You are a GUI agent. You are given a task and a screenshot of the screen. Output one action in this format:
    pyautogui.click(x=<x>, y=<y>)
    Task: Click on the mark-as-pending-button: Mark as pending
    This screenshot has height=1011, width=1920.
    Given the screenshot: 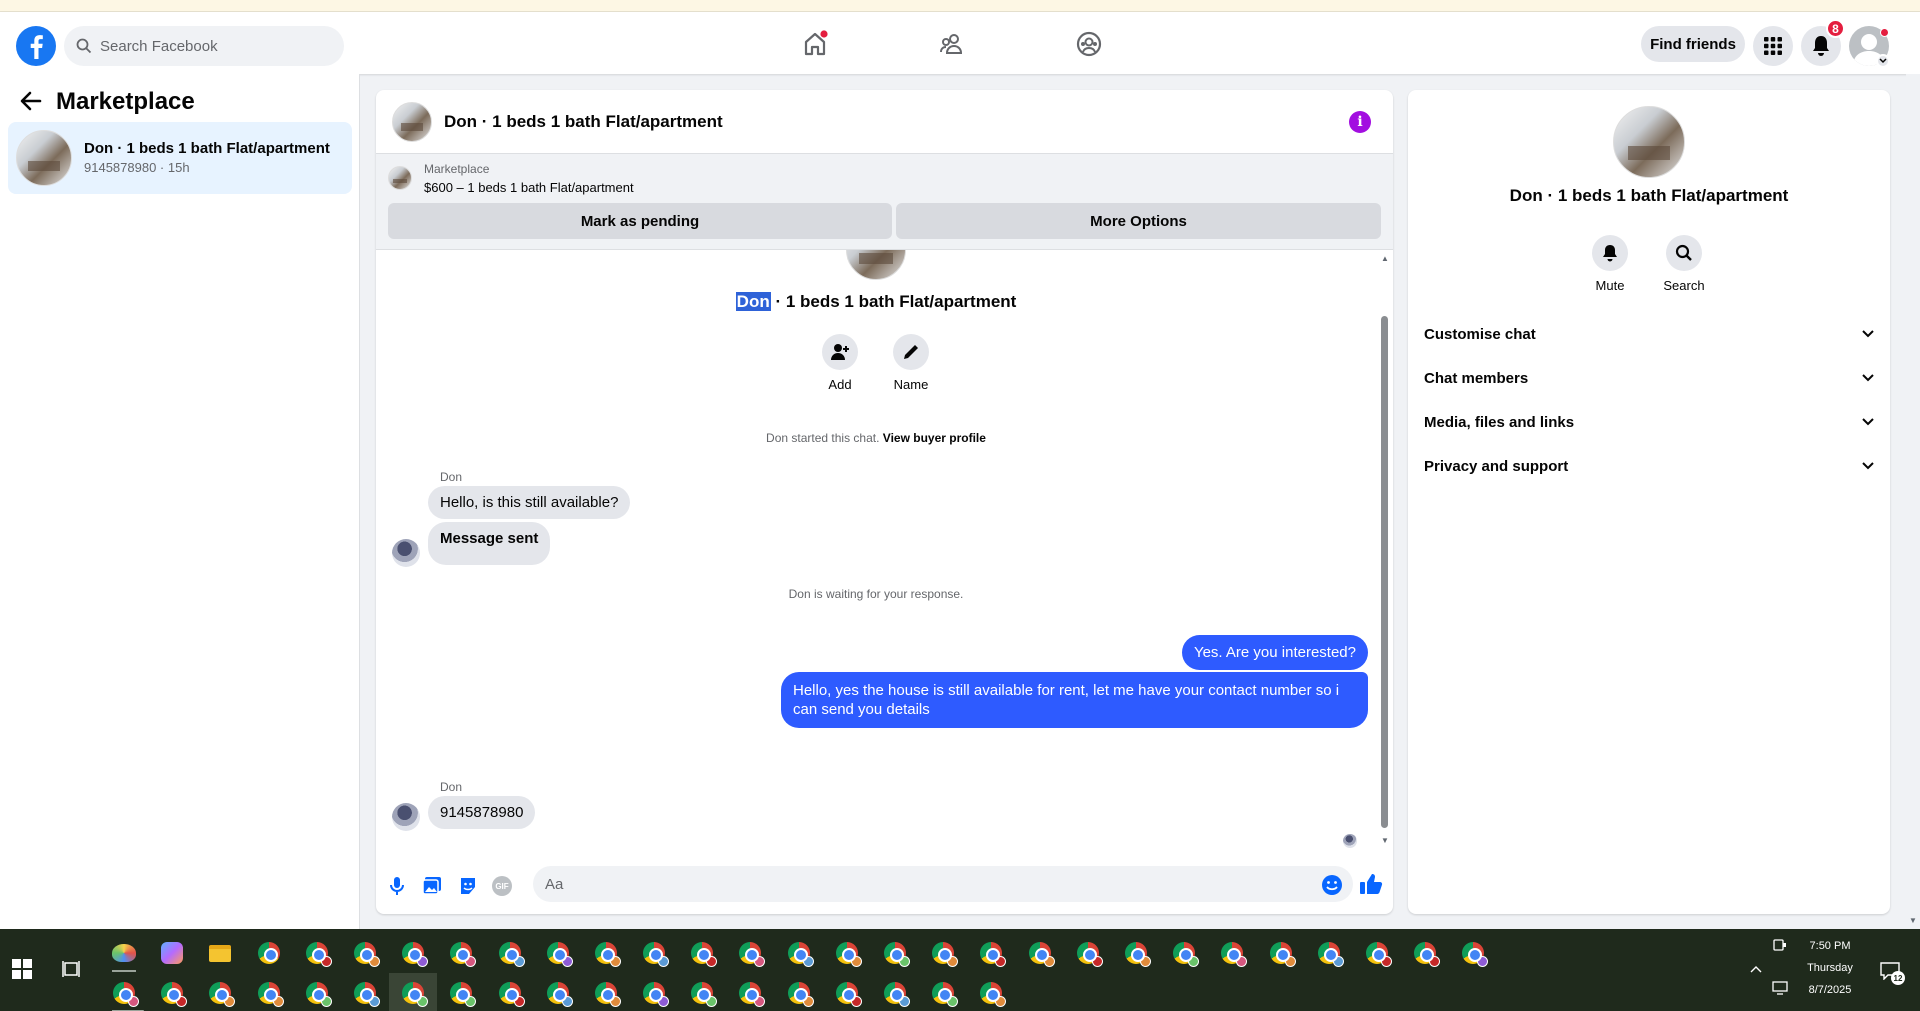 What is the action you would take?
    pyautogui.click(x=640, y=221)
    